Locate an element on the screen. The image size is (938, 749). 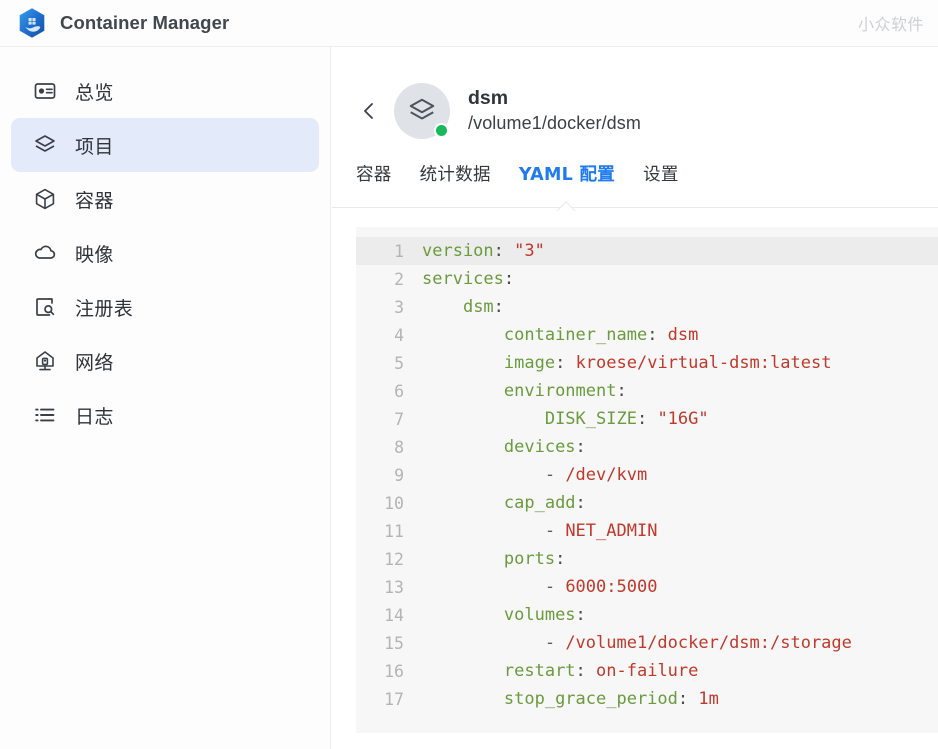
tab-containers: 容器 is located at coordinates (374, 176).